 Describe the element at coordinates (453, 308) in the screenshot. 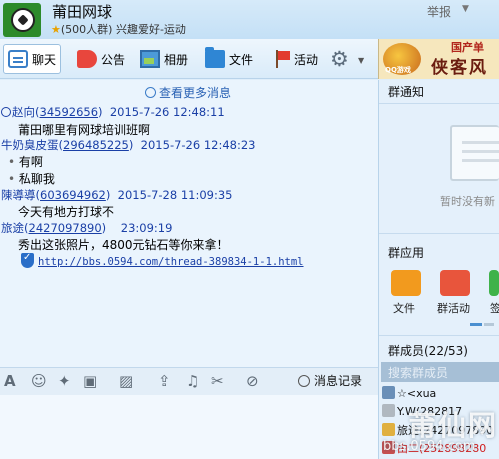

I see `app-label: 群活动` at that location.